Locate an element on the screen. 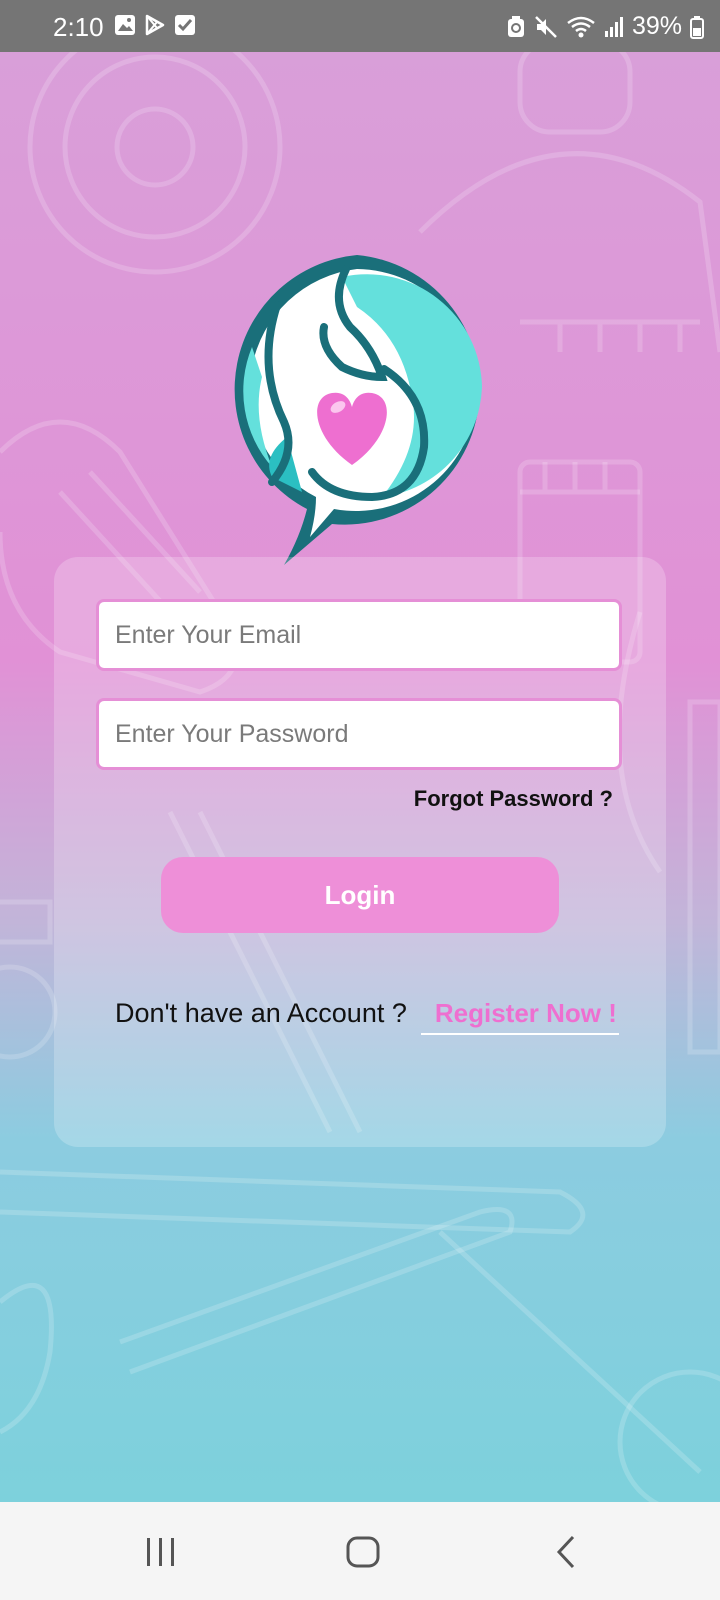  battery-percent: 39% is located at coordinates (656, 26).